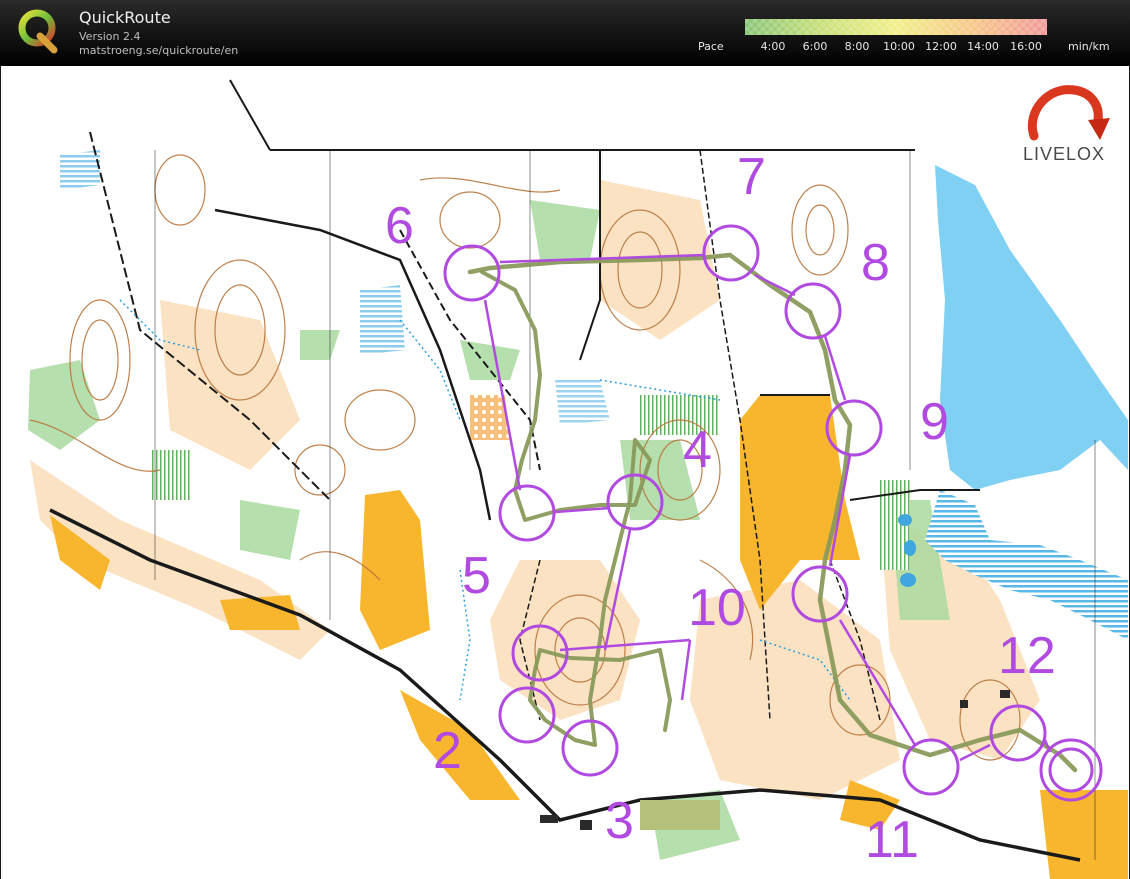  I want to click on control-number: 10, so click(717, 608).